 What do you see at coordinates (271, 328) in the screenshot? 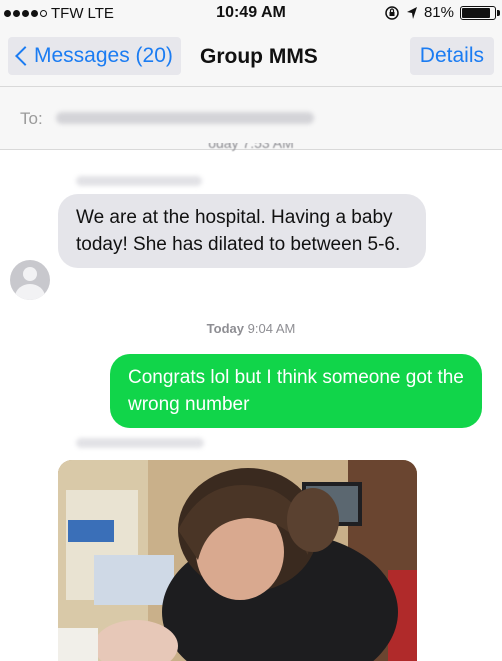
I see `timestamp-time: 9:04 AM` at bounding box center [271, 328].